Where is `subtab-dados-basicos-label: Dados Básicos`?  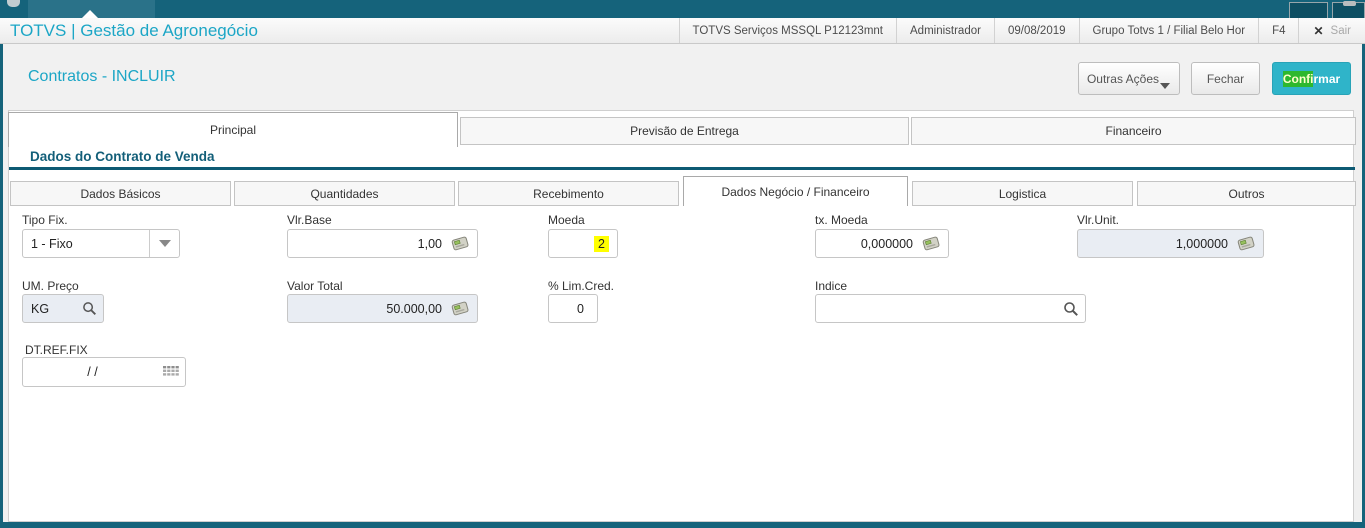 subtab-dados-basicos-label: Dados Básicos is located at coordinates (120, 193).